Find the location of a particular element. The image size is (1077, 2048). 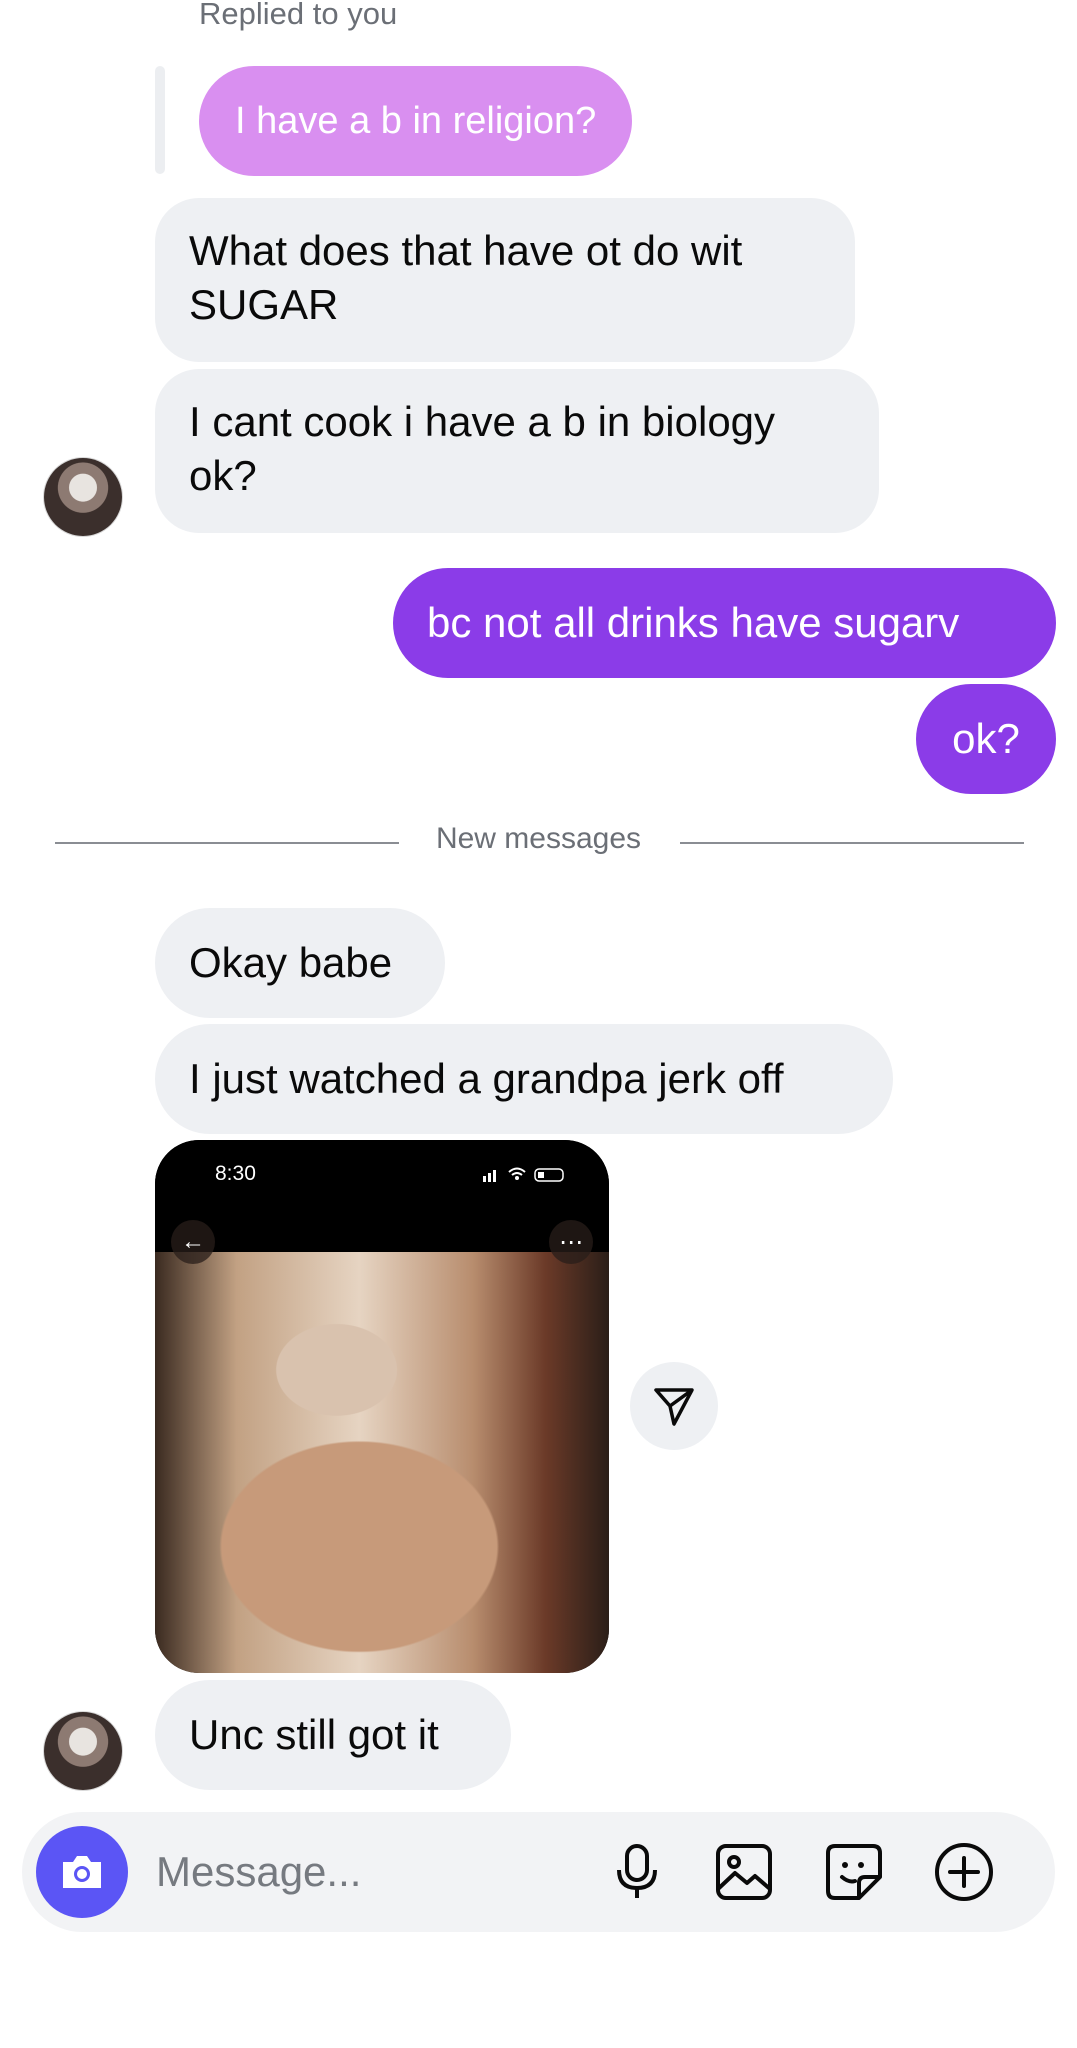

microphone-icon is located at coordinates (637, 1871).